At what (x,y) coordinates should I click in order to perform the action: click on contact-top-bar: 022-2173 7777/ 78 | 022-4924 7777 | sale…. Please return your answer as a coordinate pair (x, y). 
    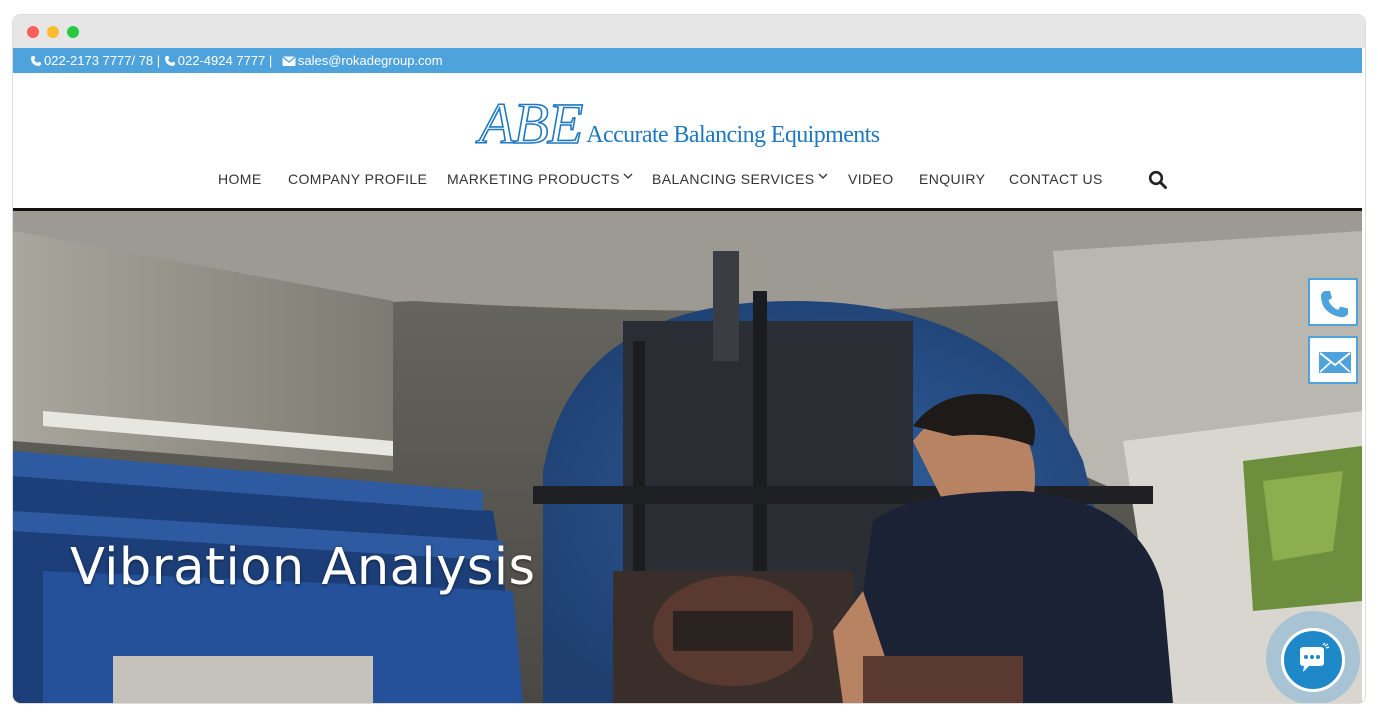
    Looking at the image, I should click on (687, 60).